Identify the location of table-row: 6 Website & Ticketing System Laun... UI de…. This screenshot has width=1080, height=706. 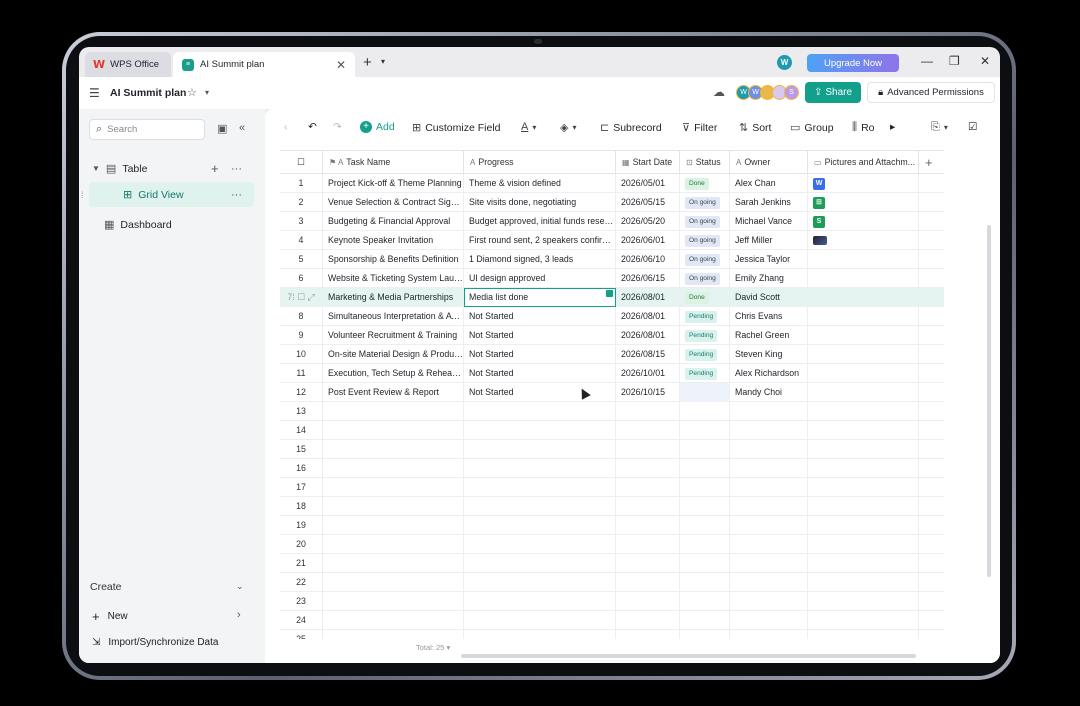
(612, 278).